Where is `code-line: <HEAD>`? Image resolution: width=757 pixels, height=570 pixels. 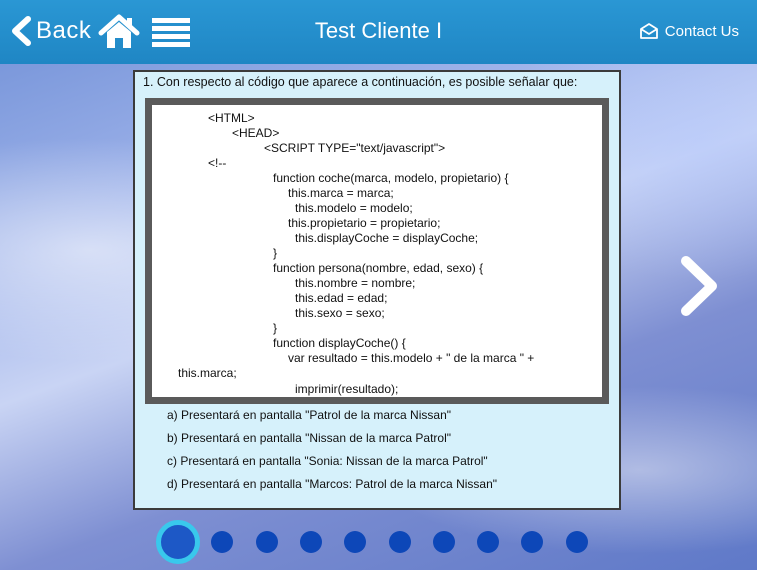
code-line: <HEAD> is located at coordinates (256, 133).